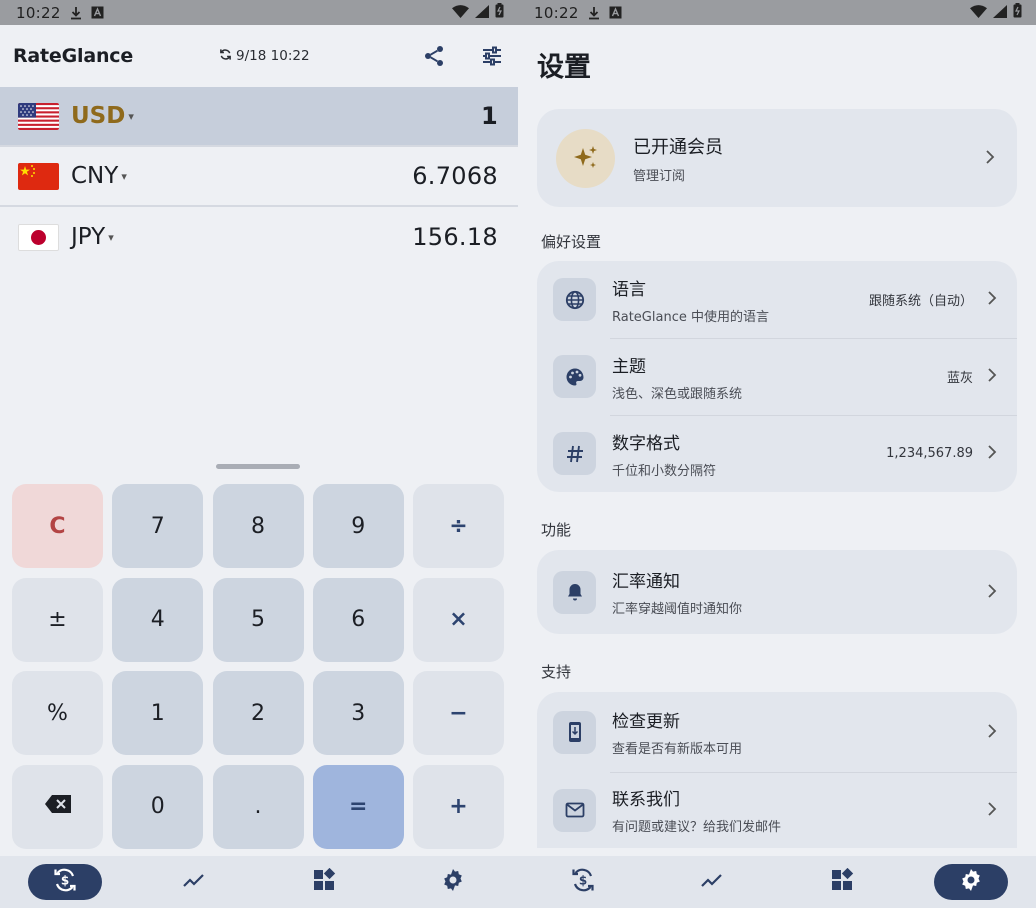  What do you see at coordinates (158, 526) in the screenshot?
I see `key-7: 7` at bounding box center [158, 526].